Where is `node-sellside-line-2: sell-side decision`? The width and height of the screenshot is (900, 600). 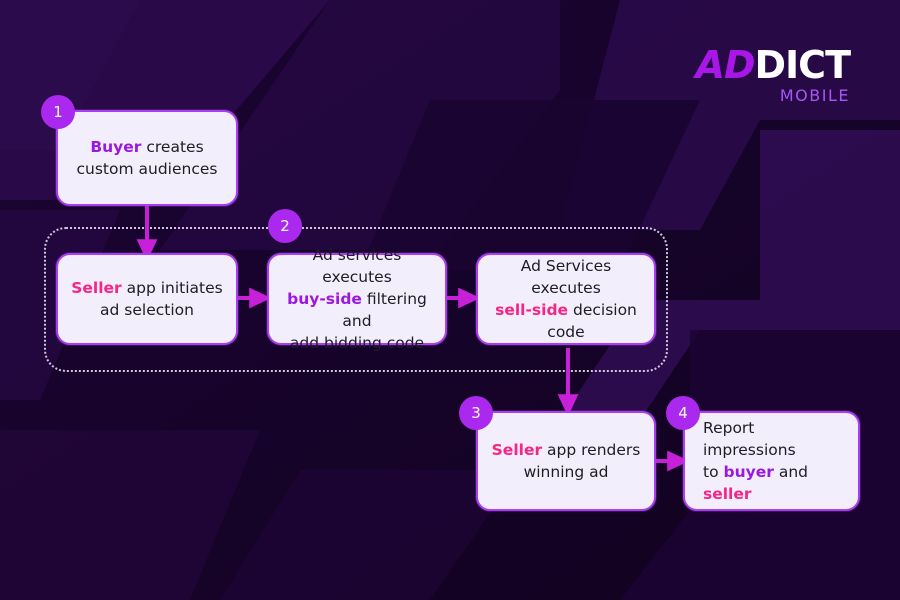 node-sellside-line-2: sell-side decision is located at coordinates (566, 310).